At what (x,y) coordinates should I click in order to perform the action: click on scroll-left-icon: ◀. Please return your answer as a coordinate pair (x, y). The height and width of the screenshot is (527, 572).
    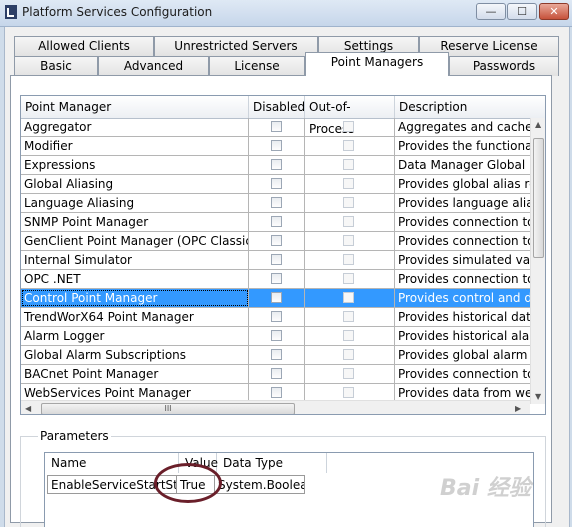
    Looking at the image, I should click on (28, 408).